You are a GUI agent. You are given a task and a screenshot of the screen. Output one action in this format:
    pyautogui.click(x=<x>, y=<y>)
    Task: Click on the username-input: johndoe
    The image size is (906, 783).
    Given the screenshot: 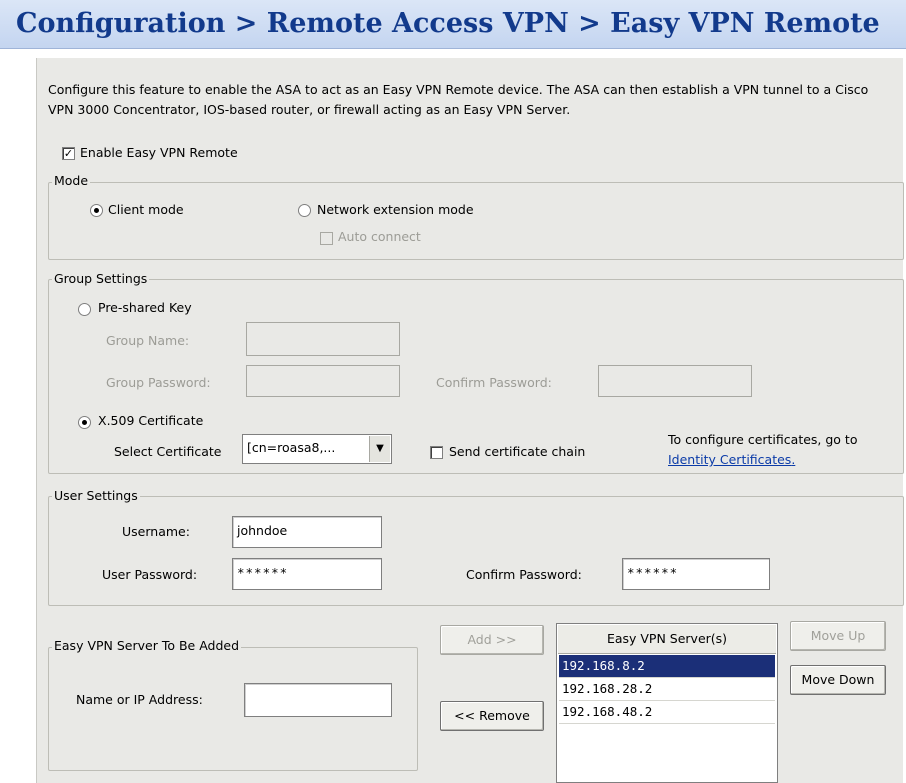 What is the action you would take?
    pyautogui.click(x=307, y=532)
    